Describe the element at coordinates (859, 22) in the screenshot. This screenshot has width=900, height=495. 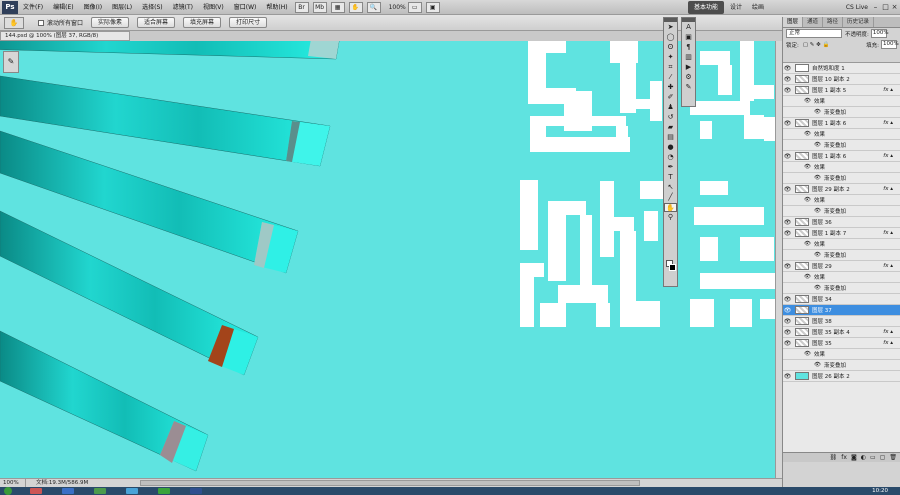
I see `tab-history: 历史记录` at that location.